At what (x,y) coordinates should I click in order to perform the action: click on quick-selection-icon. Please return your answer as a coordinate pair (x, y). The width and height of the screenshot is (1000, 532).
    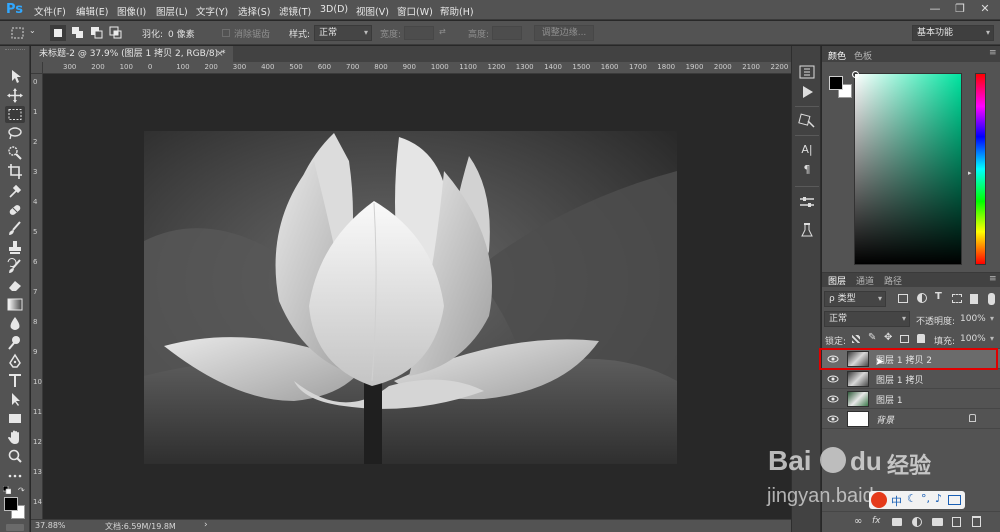
    Looking at the image, I should click on (15, 152).